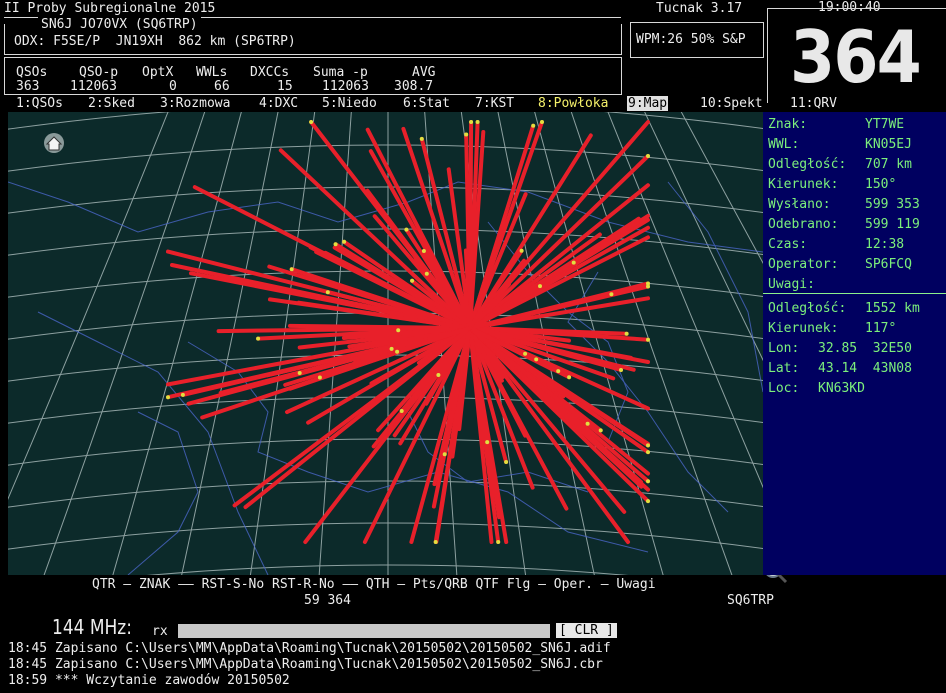  I want to click on info-bearing-label: Kierunek:, so click(803, 184).